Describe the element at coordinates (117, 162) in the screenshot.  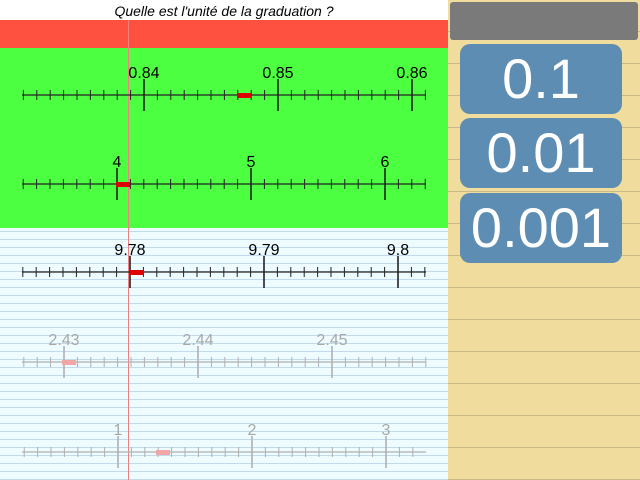
I see `tick-label: 4` at that location.